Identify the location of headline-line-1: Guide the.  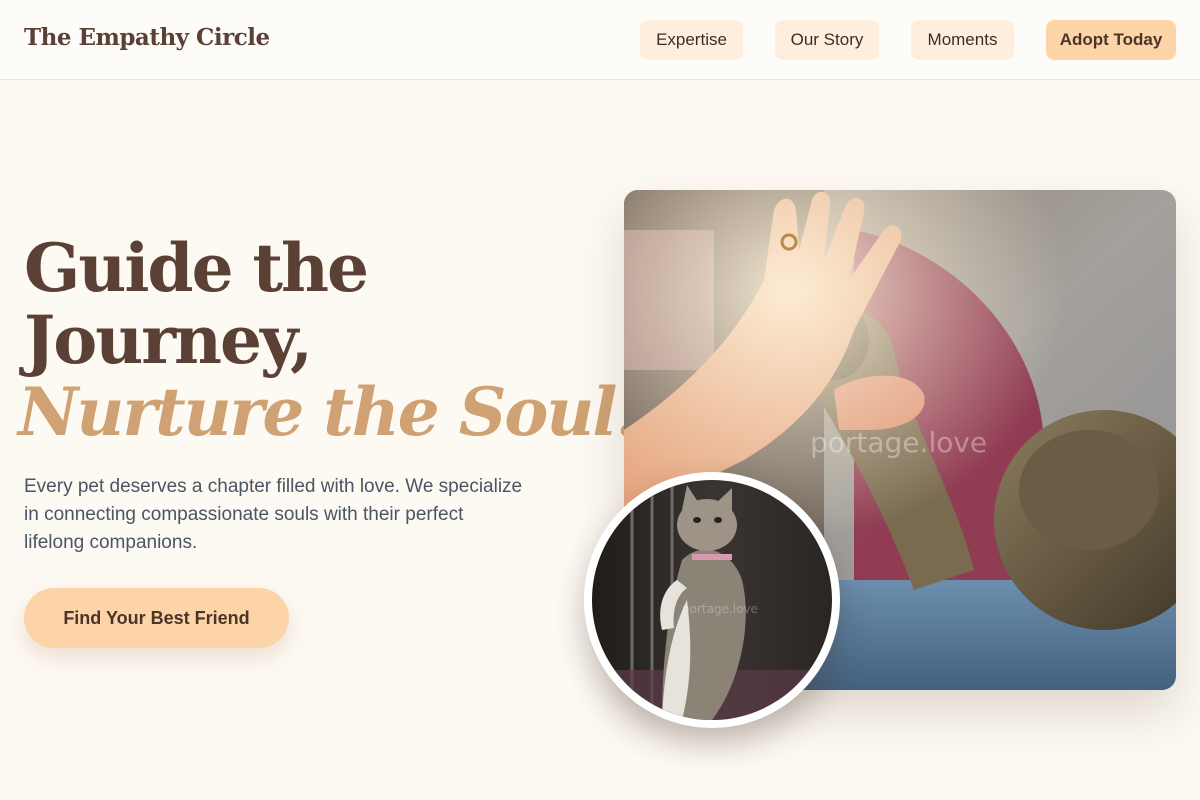
(196, 268).